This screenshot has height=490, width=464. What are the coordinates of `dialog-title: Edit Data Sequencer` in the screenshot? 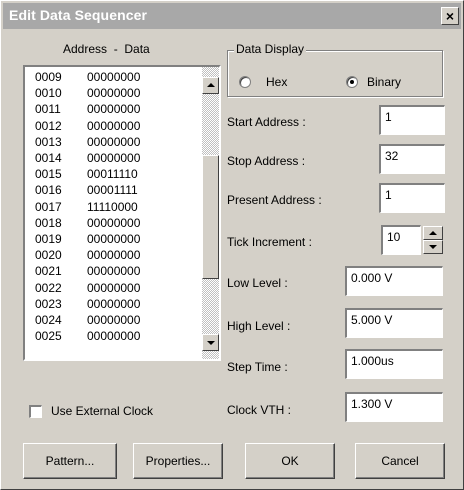 It's located at (78, 15).